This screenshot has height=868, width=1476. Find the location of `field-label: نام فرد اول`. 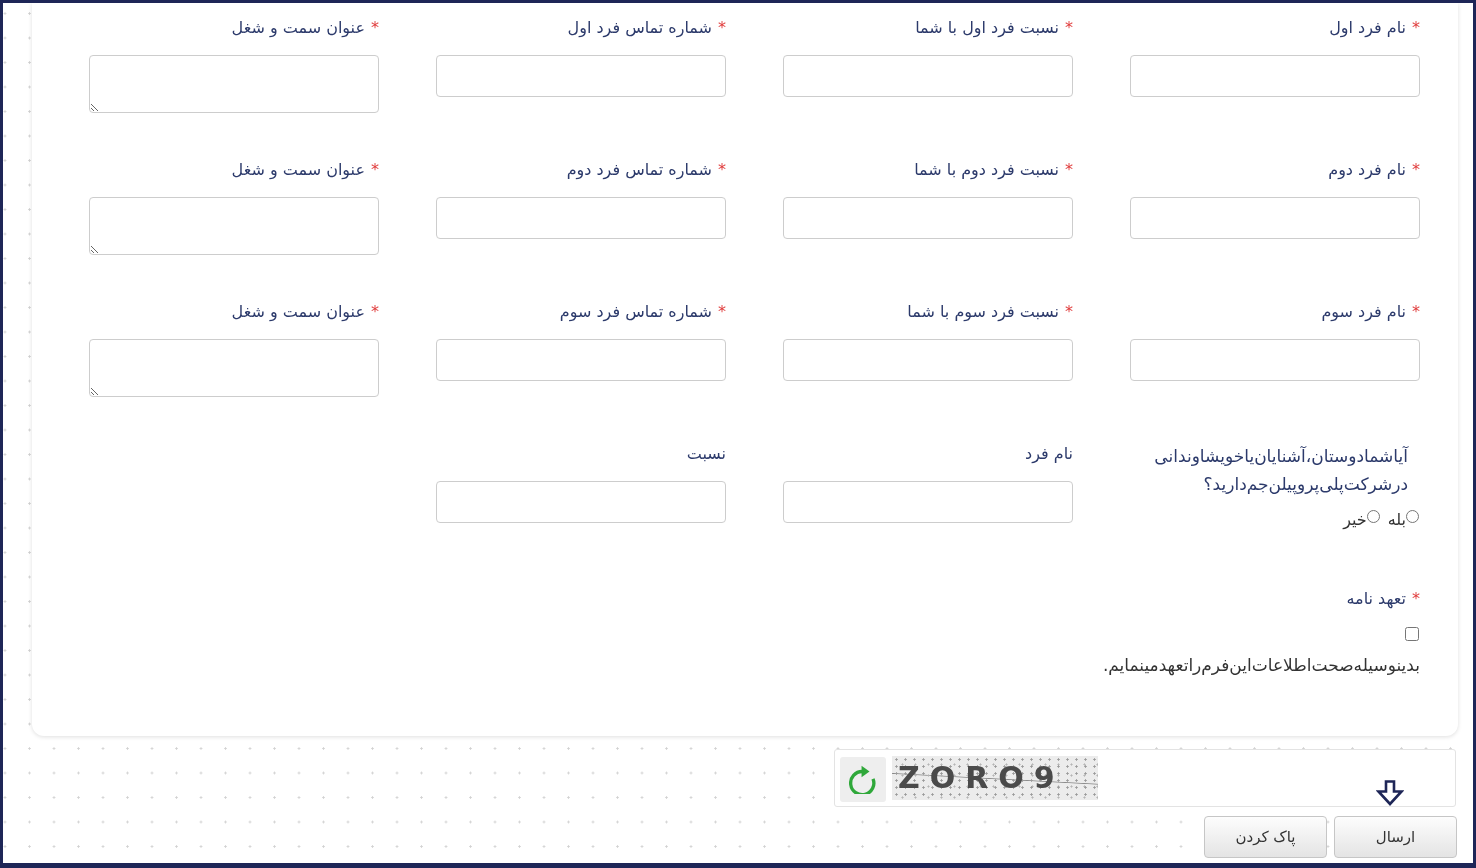

field-label: نام فرد اول is located at coordinates (1367, 27).